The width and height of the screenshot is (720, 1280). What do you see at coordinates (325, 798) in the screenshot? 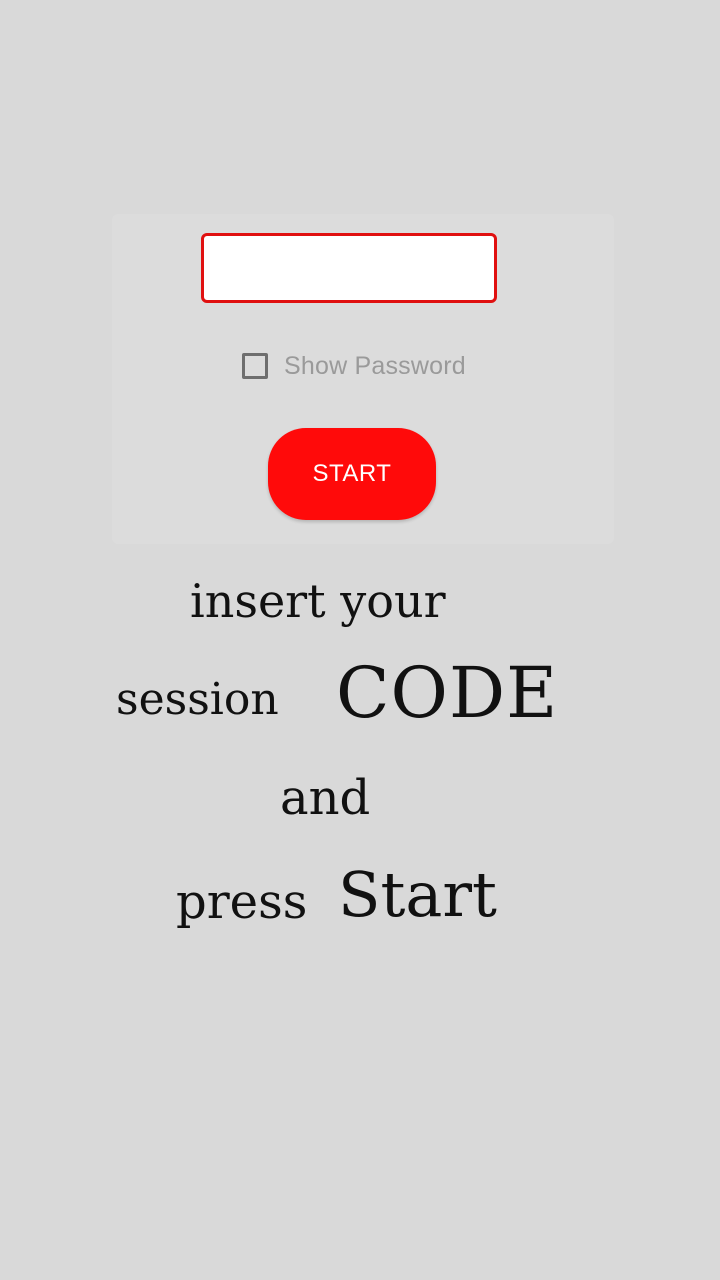
I see `instruction-line-3: and` at bounding box center [325, 798].